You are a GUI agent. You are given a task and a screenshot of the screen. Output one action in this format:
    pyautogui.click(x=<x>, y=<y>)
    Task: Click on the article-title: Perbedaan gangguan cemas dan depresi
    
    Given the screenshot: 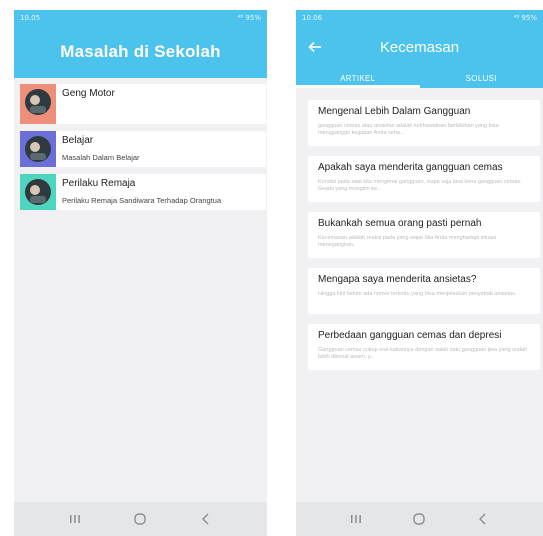 What is the action you would take?
    pyautogui.click(x=410, y=335)
    